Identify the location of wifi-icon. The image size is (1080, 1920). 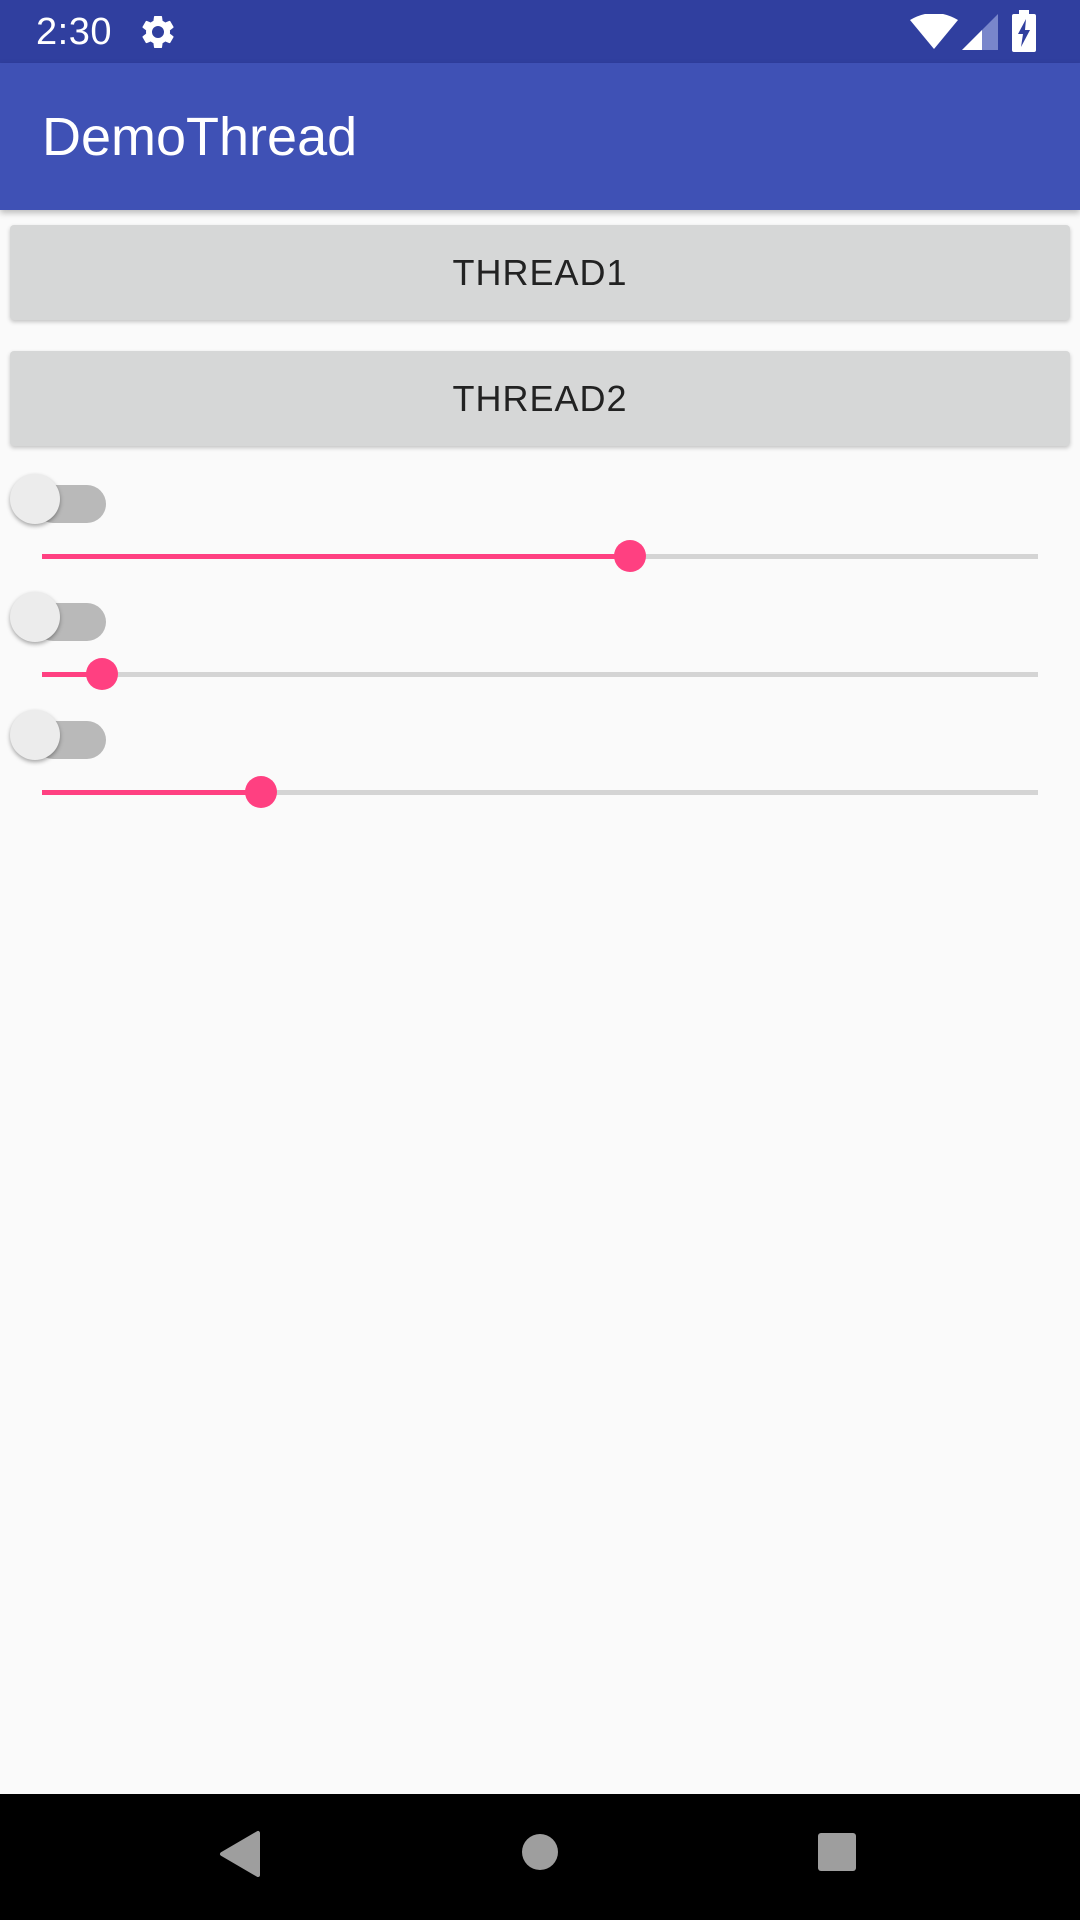
(934, 31).